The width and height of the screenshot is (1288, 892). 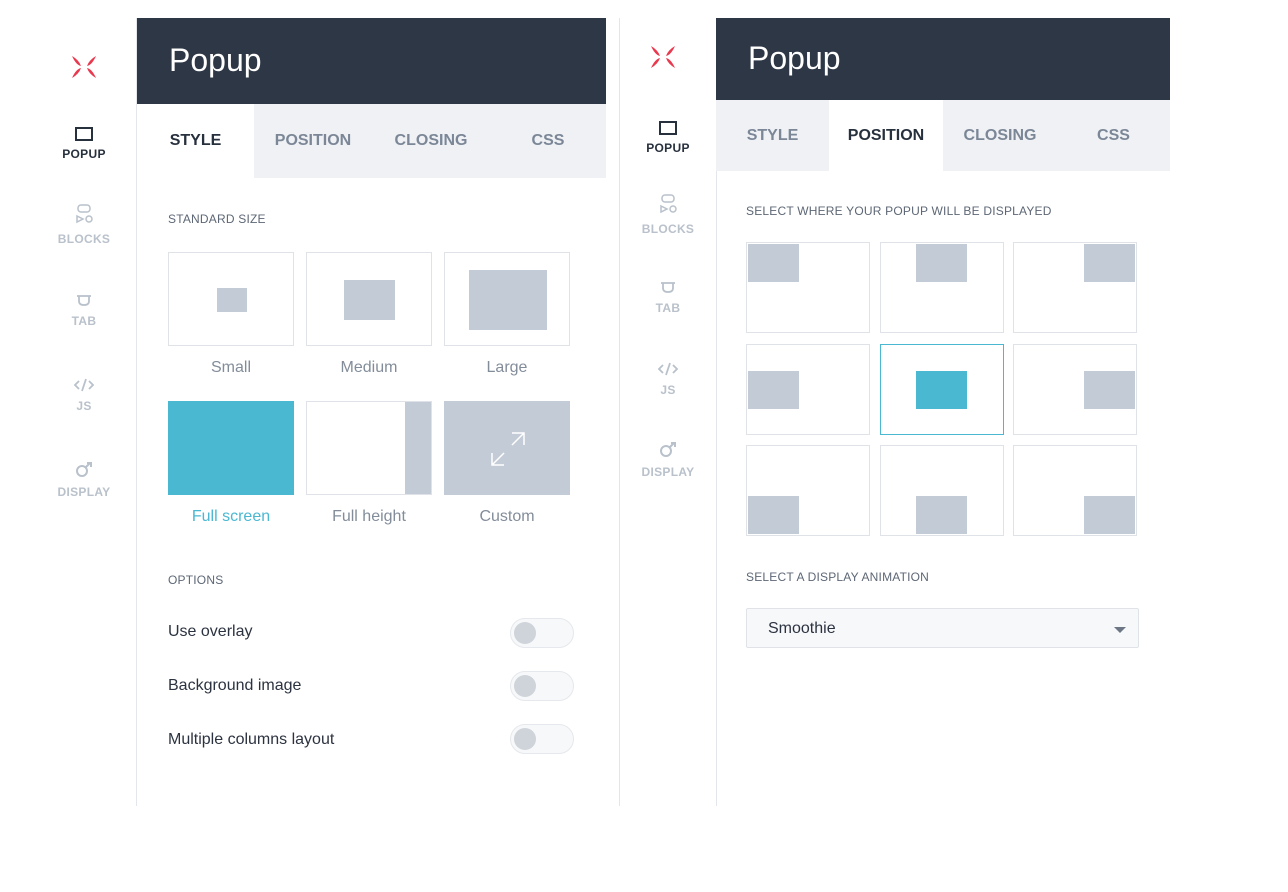 I want to click on size-option-full-height, so click(x=369, y=448).